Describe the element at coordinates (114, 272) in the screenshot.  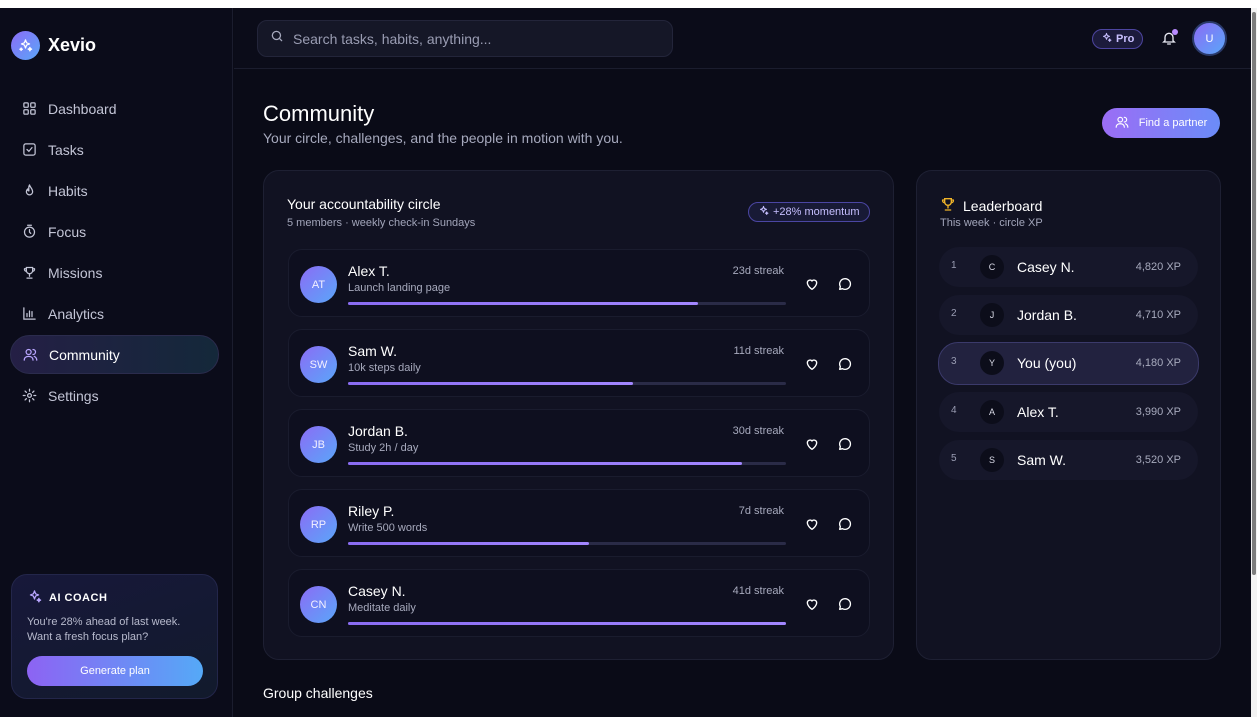
I see `sidebar-item-missions: Missions` at that location.